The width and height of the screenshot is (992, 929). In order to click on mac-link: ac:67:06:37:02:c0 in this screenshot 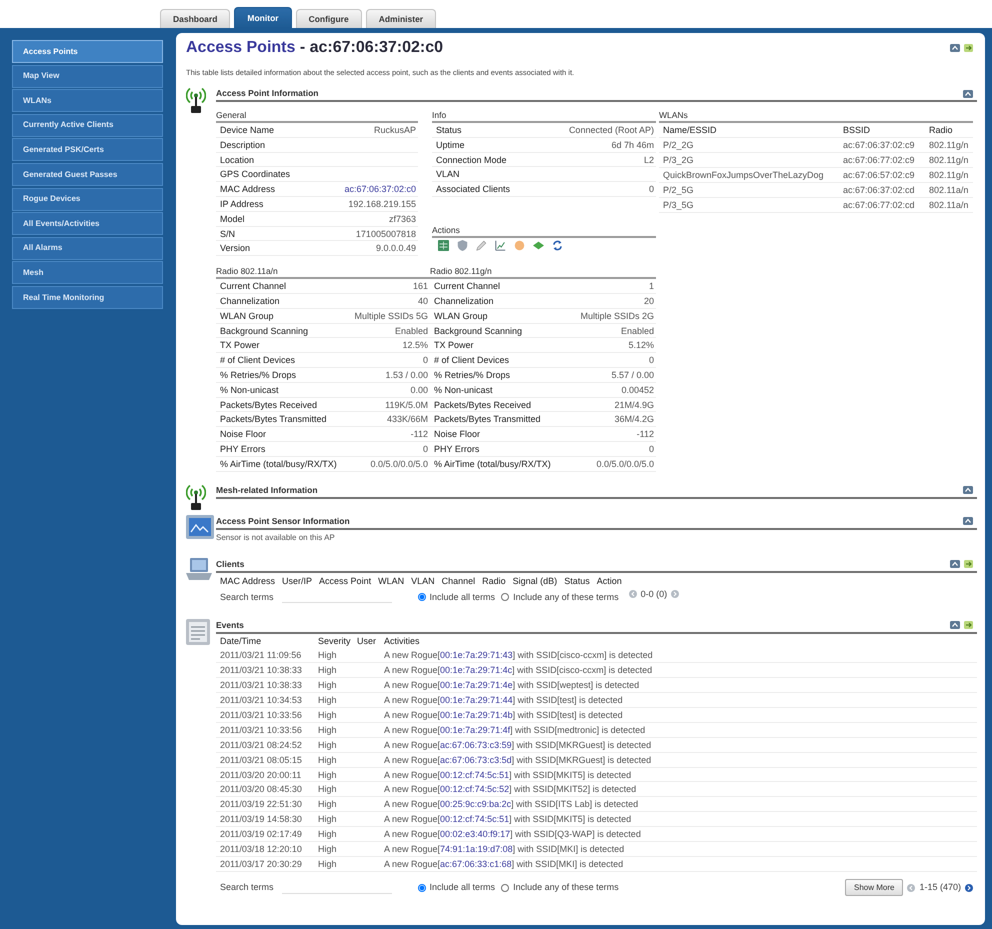, I will do `click(380, 189)`.